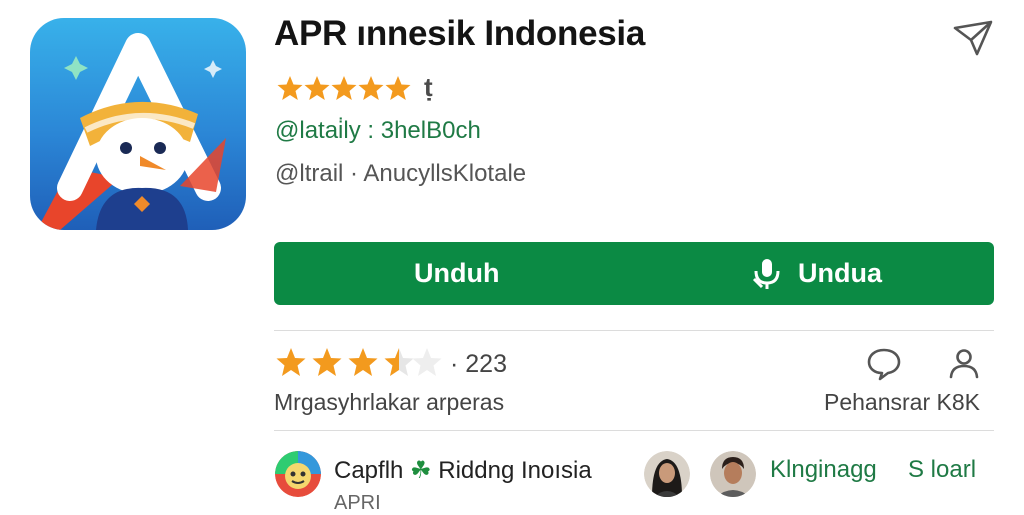  What do you see at coordinates (942, 470) in the screenshot?
I see `people-link-2: S loarl` at bounding box center [942, 470].